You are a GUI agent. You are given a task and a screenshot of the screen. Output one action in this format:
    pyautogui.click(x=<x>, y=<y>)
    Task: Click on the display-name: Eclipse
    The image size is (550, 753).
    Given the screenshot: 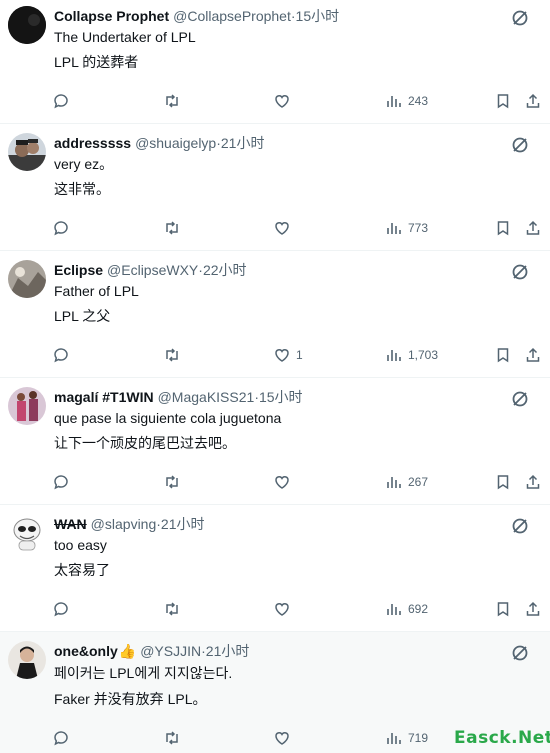 What is the action you would take?
    pyautogui.click(x=78, y=270)
    